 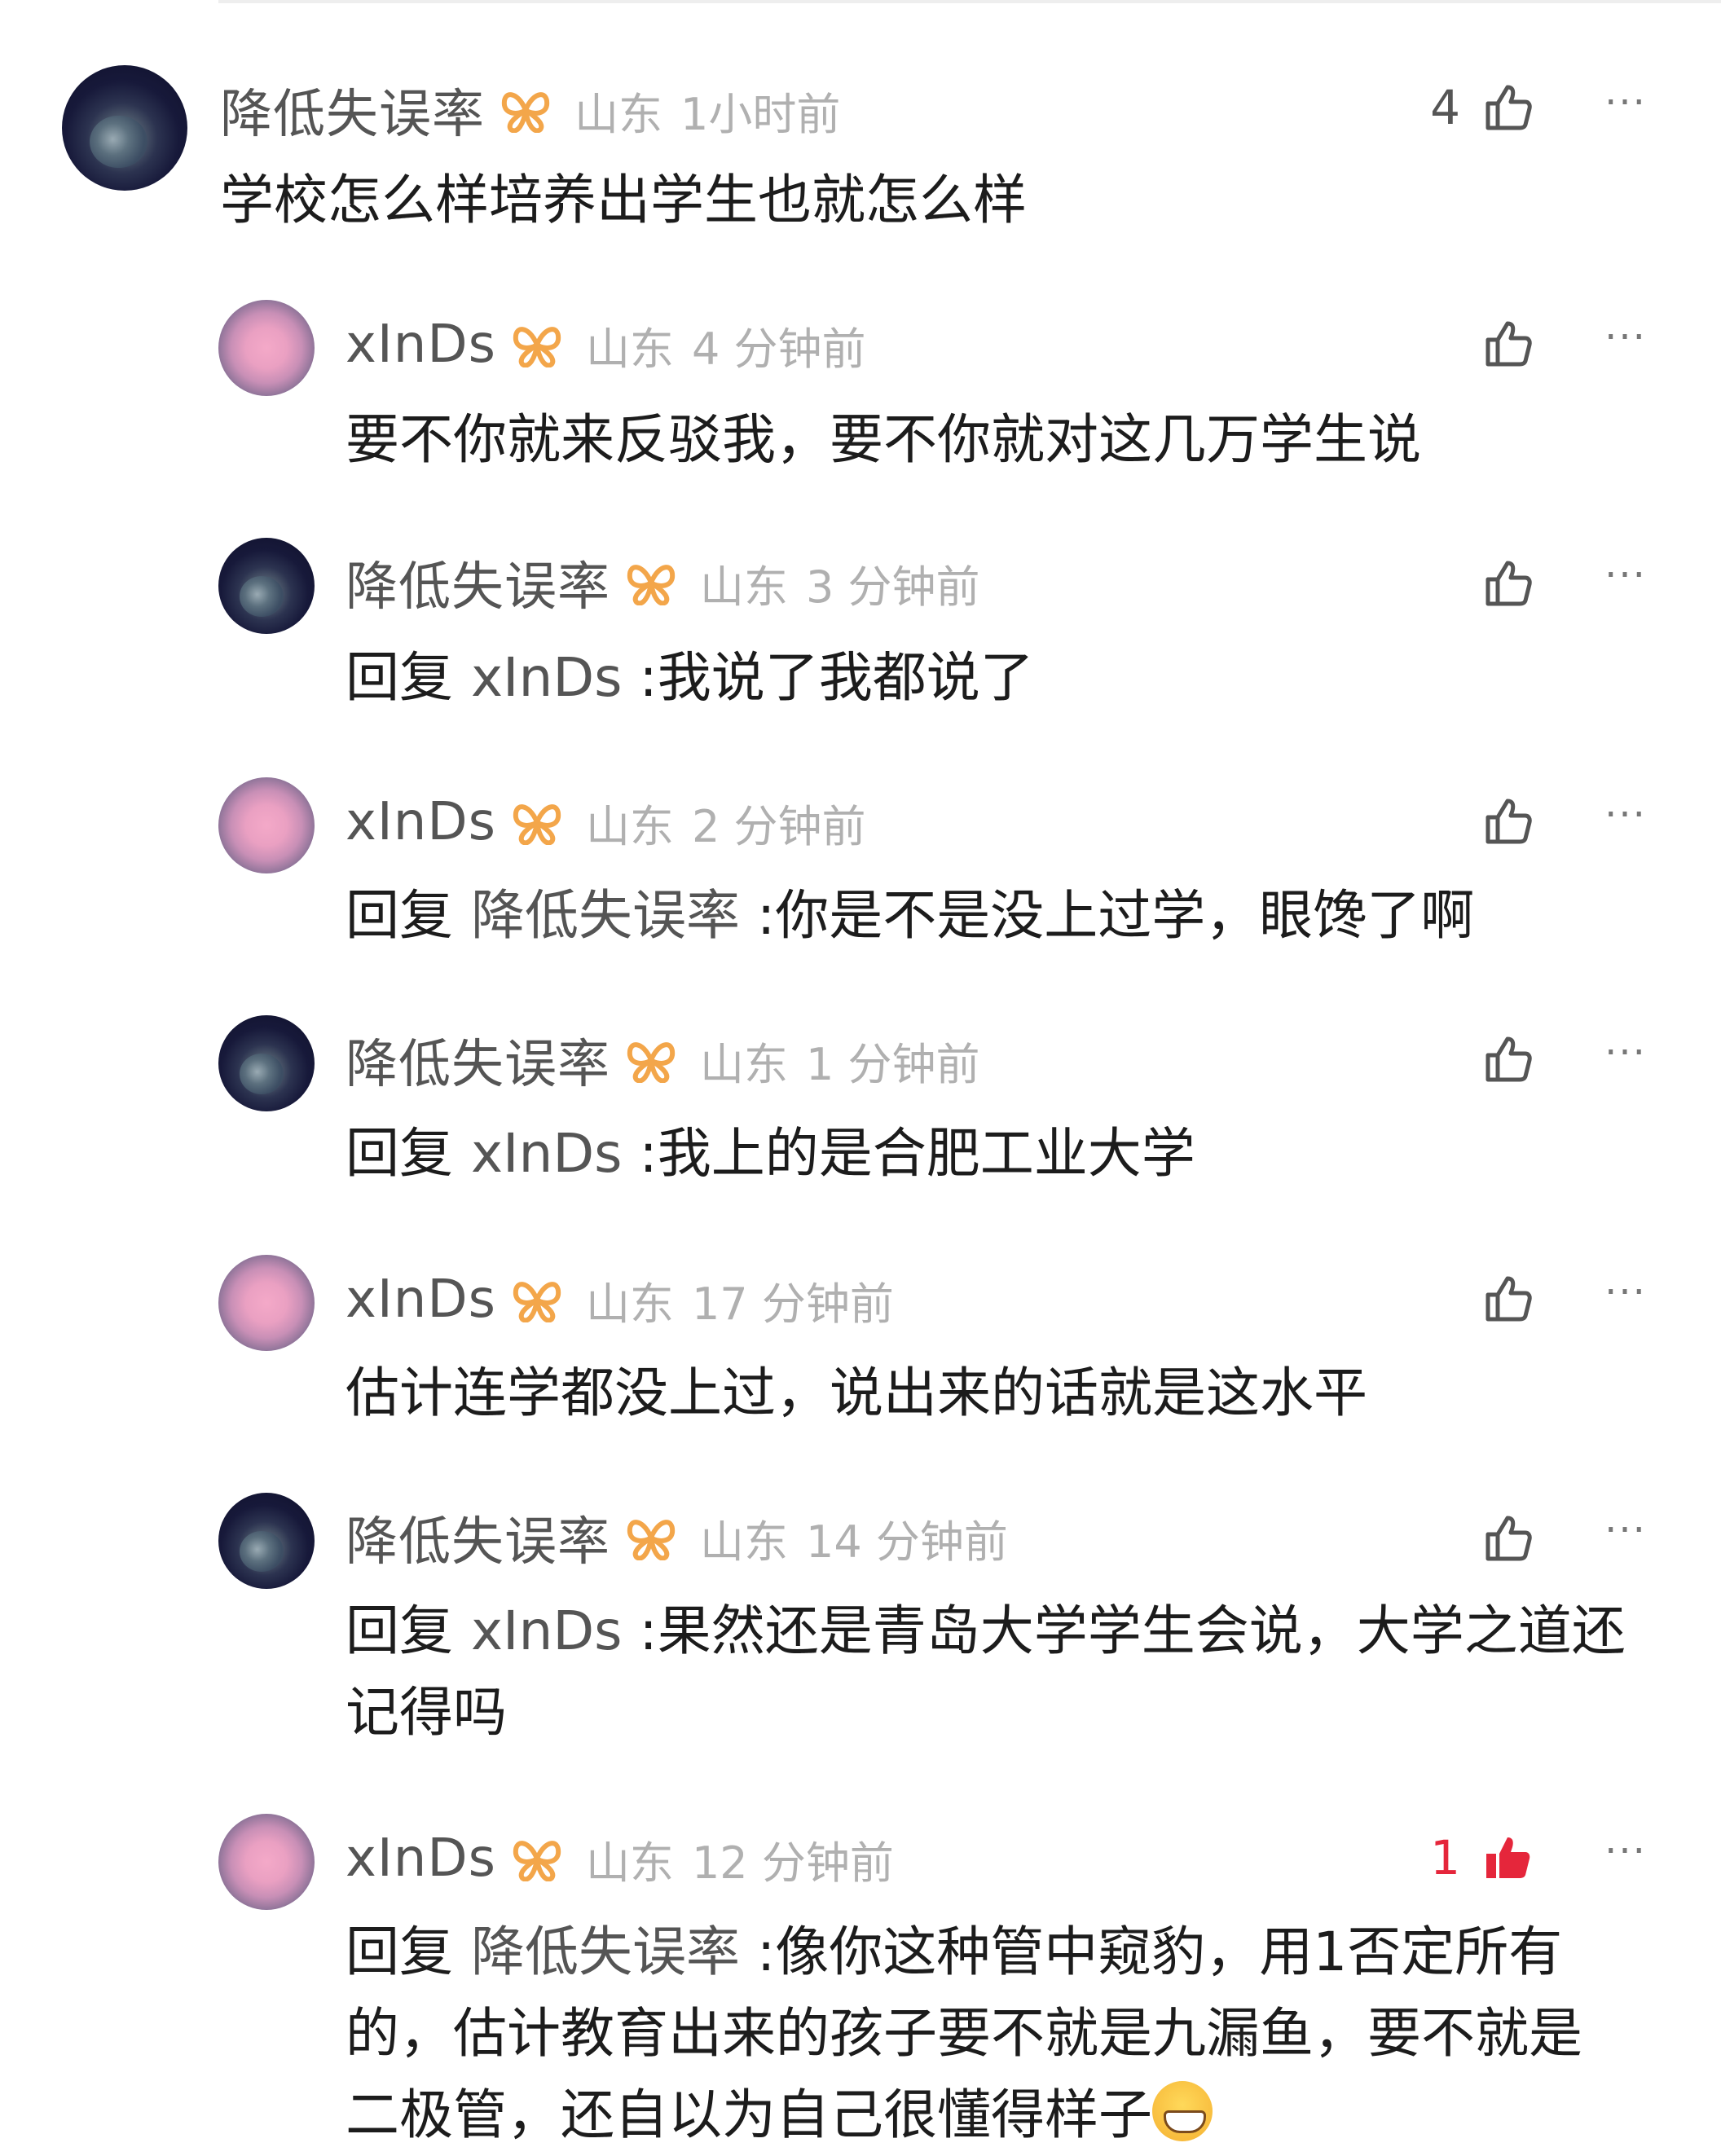 I want to click on timestamp: 1小时前, so click(x=760, y=114).